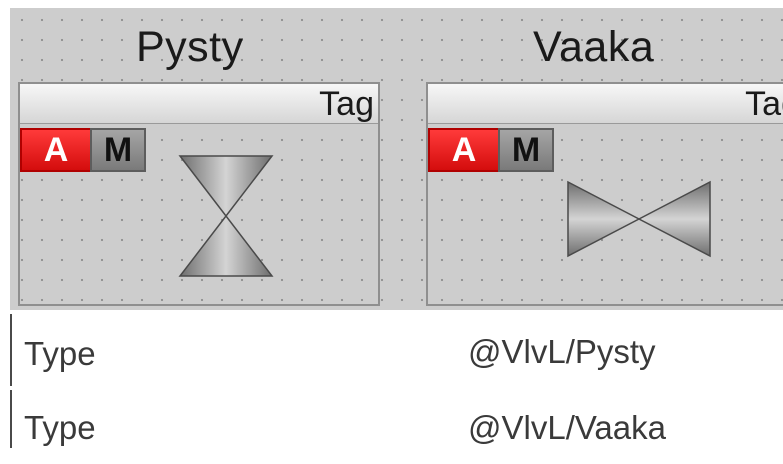 The image size is (783, 464). Describe the element at coordinates (567, 428) in the screenshot. I see `property-value: @VlvL/Vaaka` at that location.